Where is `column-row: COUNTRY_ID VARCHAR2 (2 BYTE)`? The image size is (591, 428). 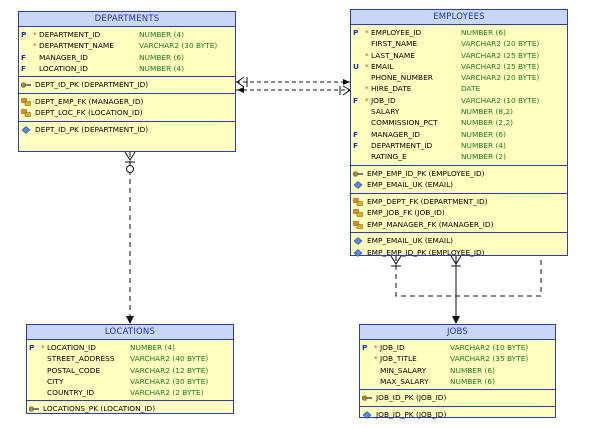
column-row: COUNTRY_ID VARCHAR2 (2 BYTE) is located at coordinates (130, 392).